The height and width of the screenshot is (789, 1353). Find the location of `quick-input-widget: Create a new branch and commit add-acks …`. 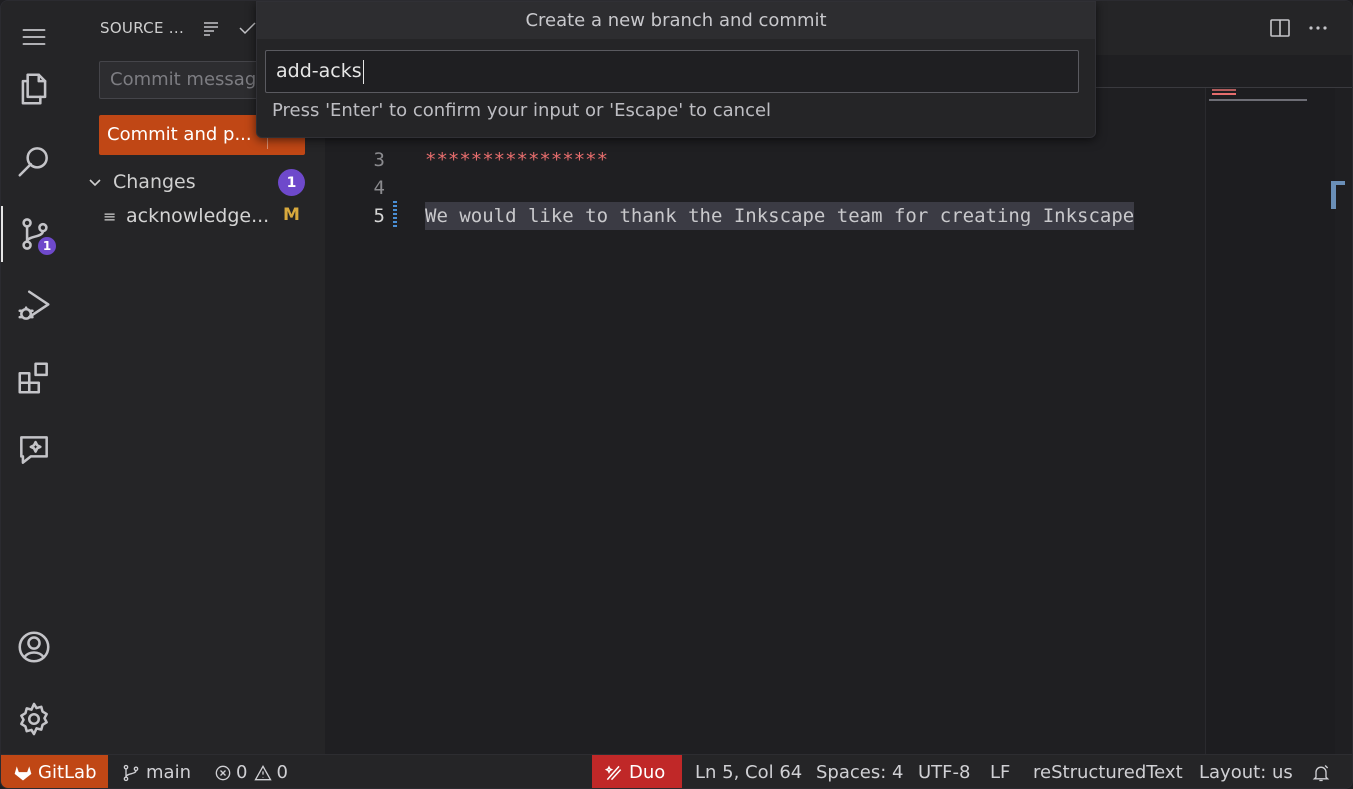

quick-input-widget: Create a new branch and commit add-acks … is located at coordinates (676, 69).